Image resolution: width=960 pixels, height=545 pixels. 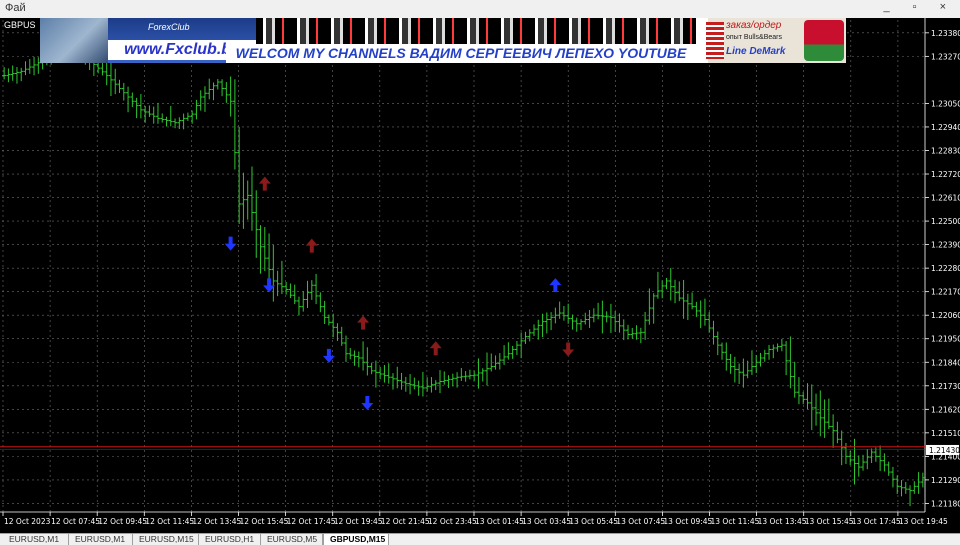 I want to click on flag-icon, so click(x=824, y=40).